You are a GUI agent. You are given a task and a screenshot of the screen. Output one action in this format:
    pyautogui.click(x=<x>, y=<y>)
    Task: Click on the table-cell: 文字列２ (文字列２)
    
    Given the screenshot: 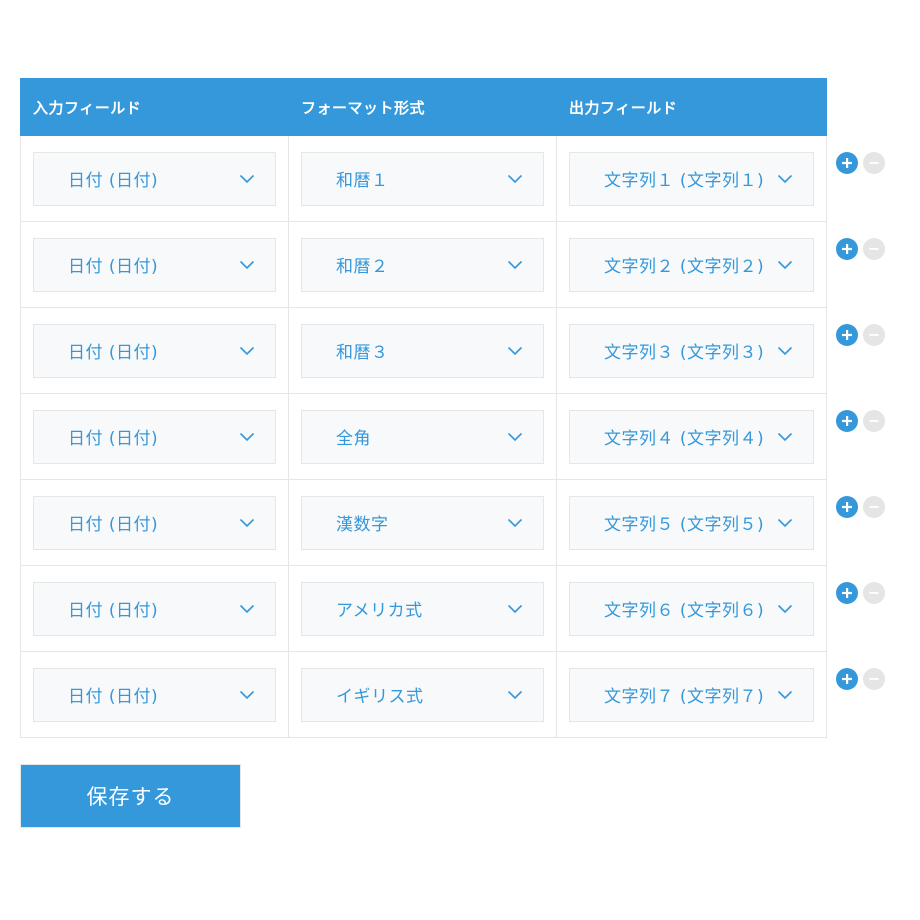 What is the action you would take?
    pyautogui.click(x=691, y=264)
    